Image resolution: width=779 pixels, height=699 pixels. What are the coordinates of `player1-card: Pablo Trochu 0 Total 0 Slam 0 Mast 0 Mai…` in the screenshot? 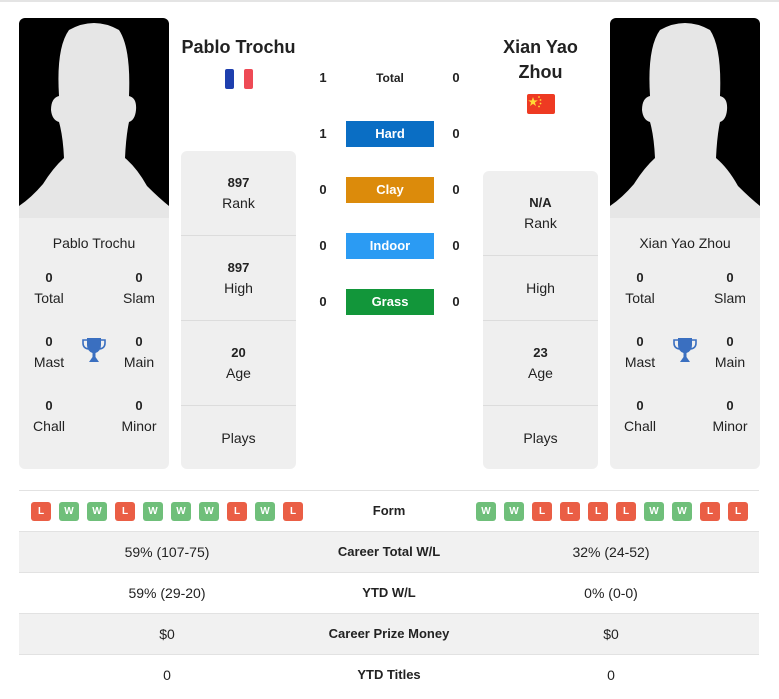 It's located at (94, 243).